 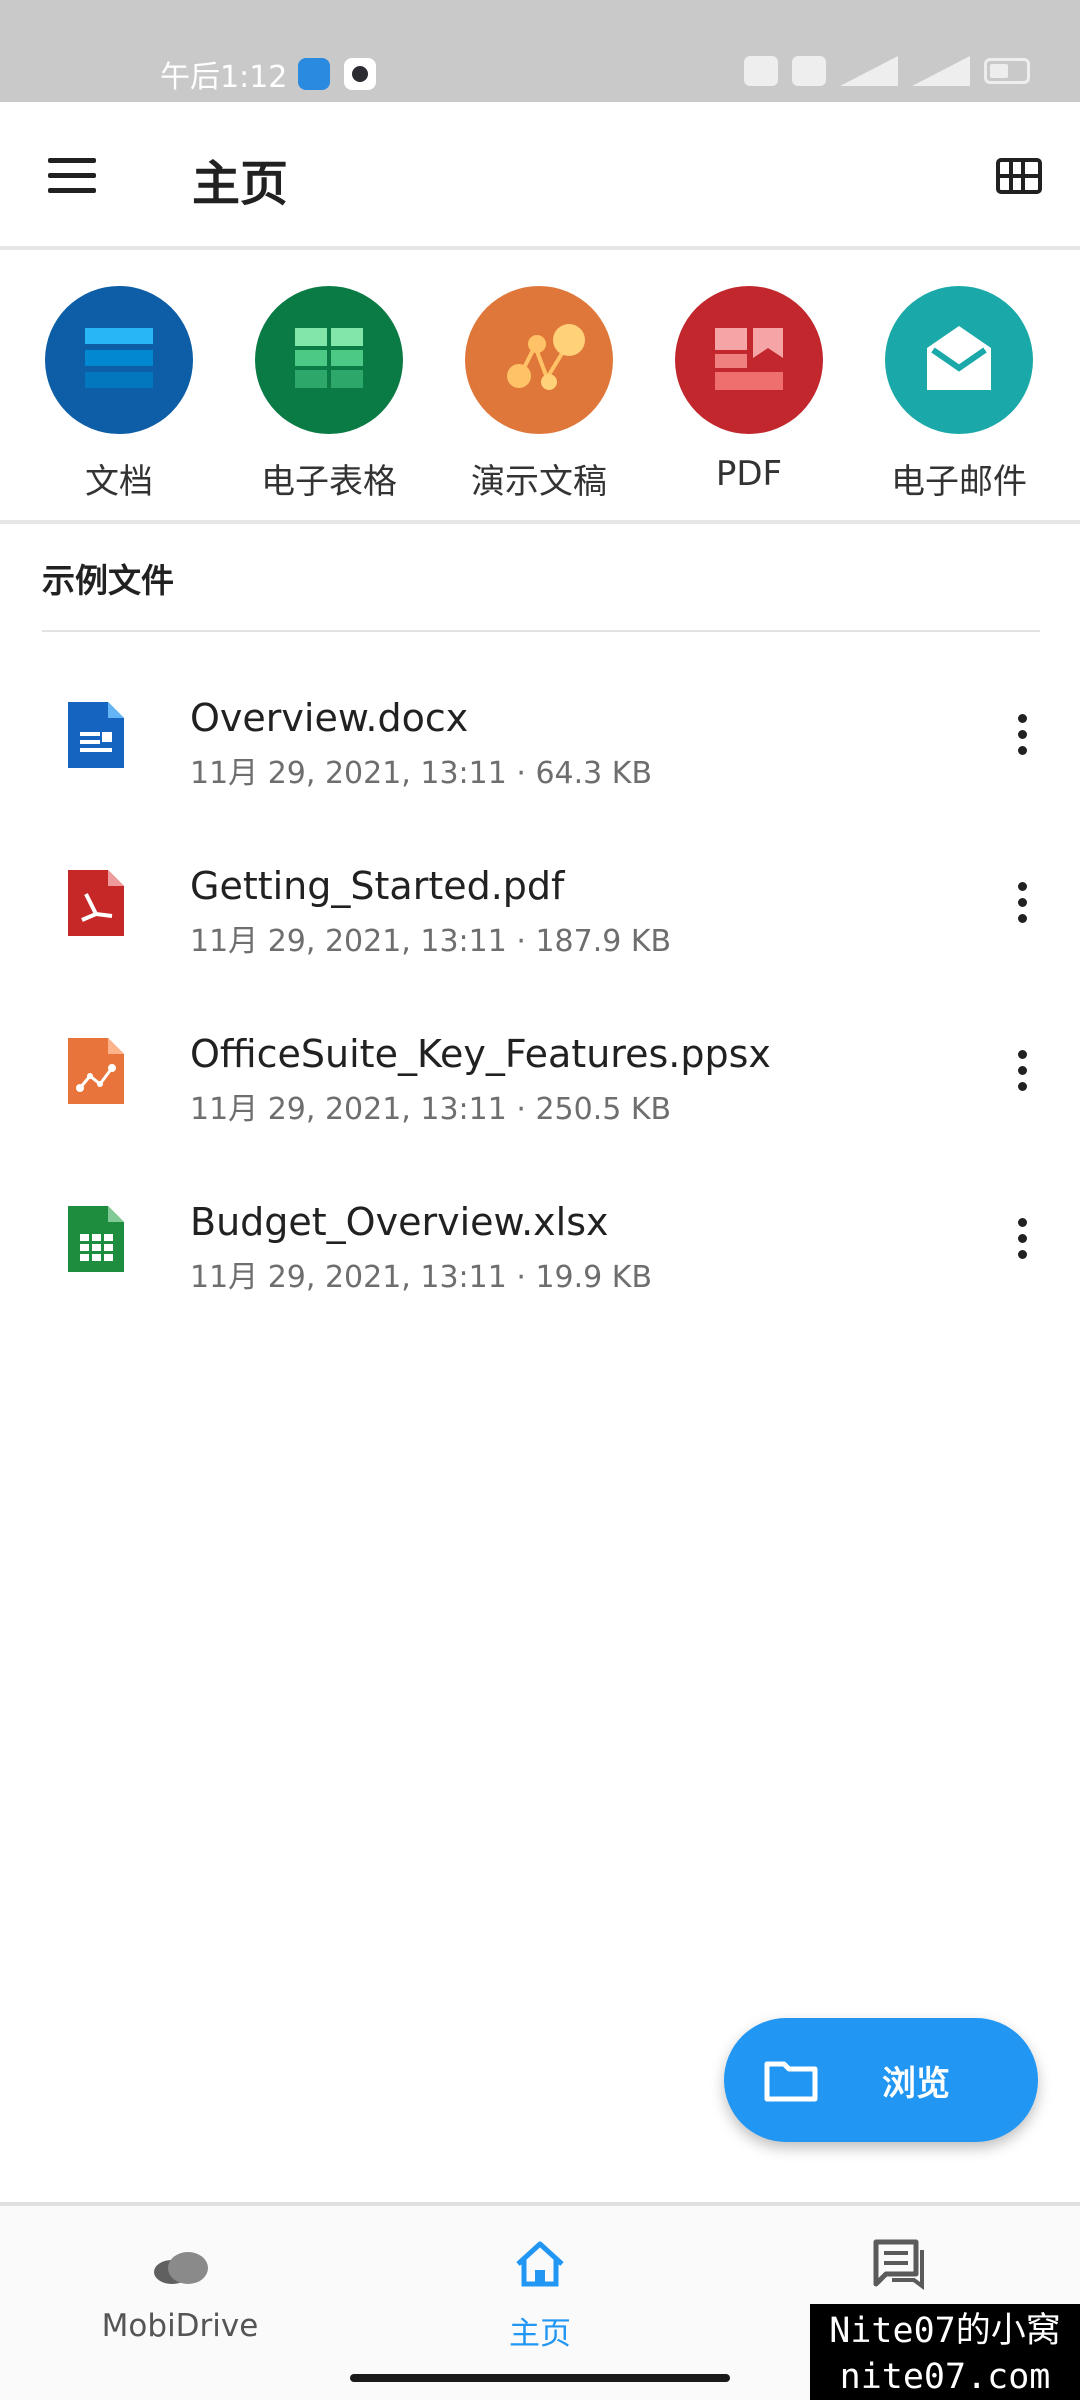 I want to click on docx-file-icon, so click(x=96, y=735).